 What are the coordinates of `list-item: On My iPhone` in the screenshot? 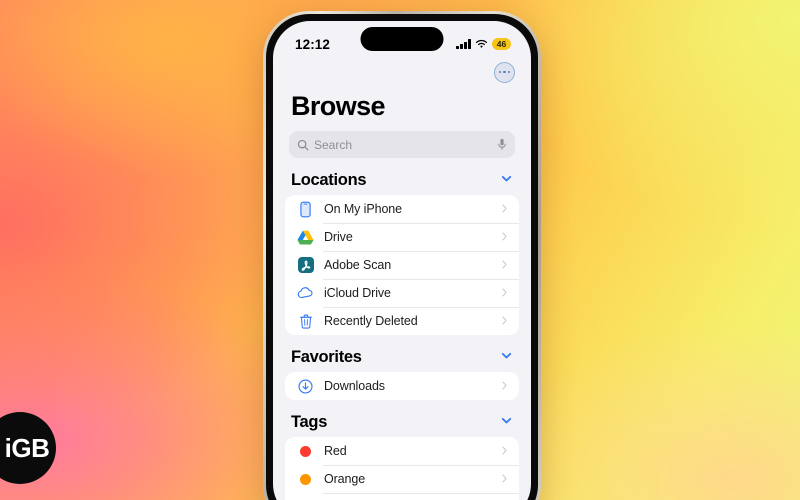 It's located at (402, 209).